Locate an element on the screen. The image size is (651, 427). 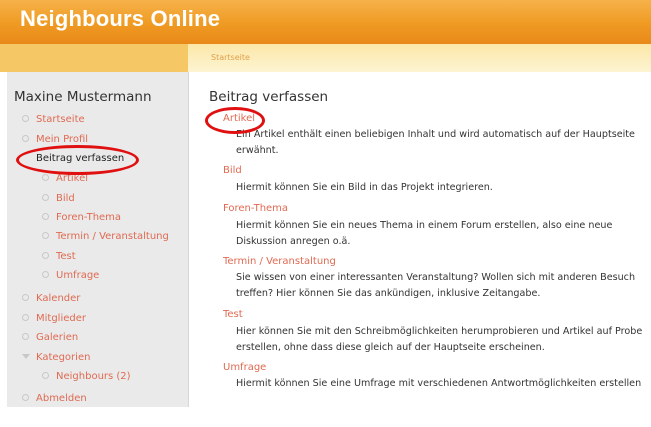
sidebar-subitem-neighbours: Neighbours (2) is located at coordinates (86, 376).